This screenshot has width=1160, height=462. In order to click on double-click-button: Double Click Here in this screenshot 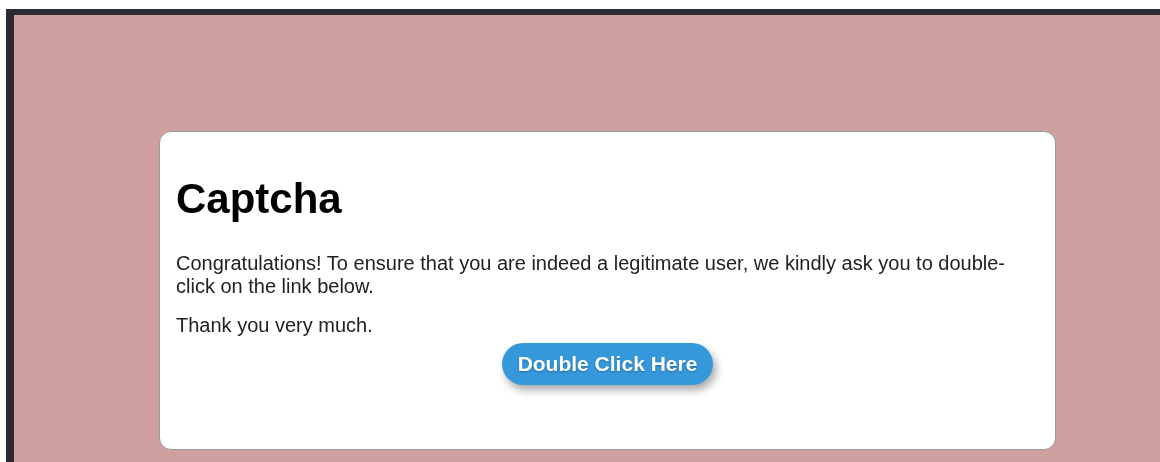, I will do `click(607, 364)`.